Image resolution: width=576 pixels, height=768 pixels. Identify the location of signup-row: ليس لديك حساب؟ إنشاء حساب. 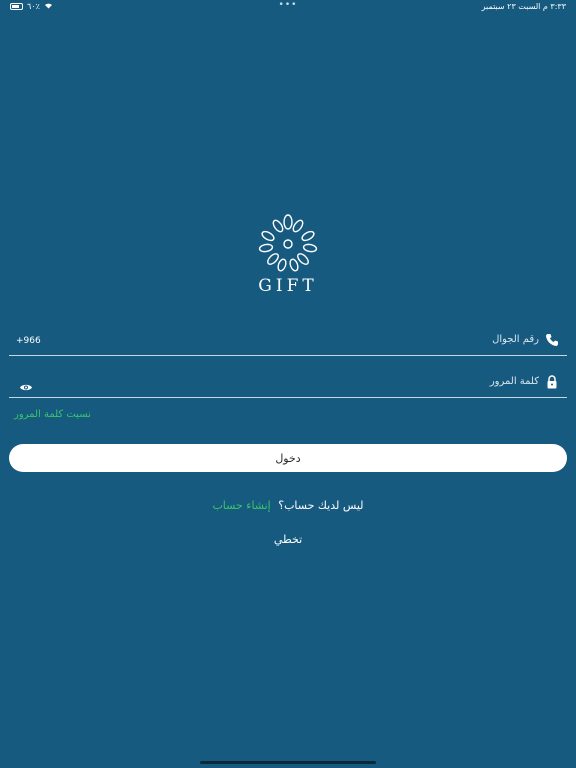
(288, 505).